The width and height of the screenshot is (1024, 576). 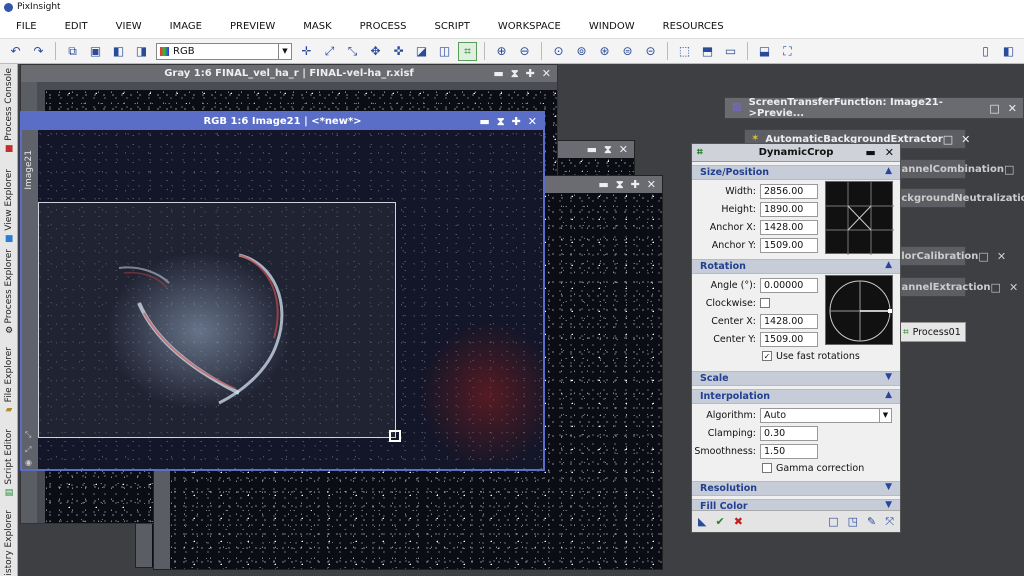 I want to click on channel-select: RGB ▼, so click(x=224, y=51).